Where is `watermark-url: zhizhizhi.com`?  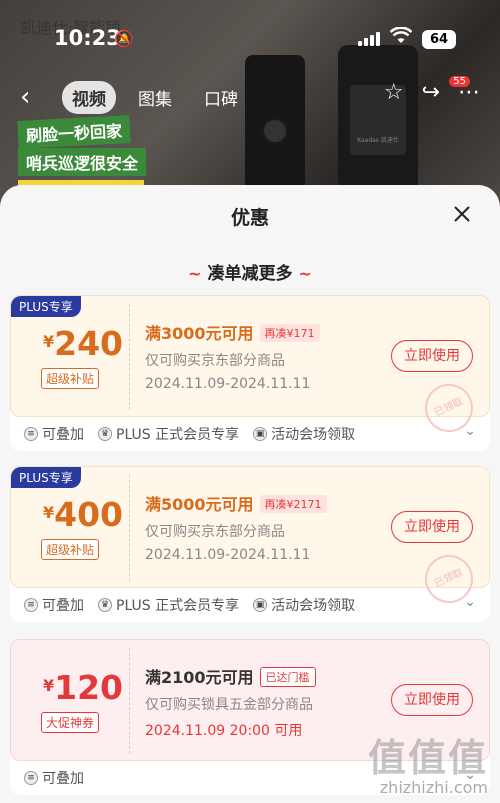 watermark-url: zhizhizhi.com is located at coordinates (433, 787).